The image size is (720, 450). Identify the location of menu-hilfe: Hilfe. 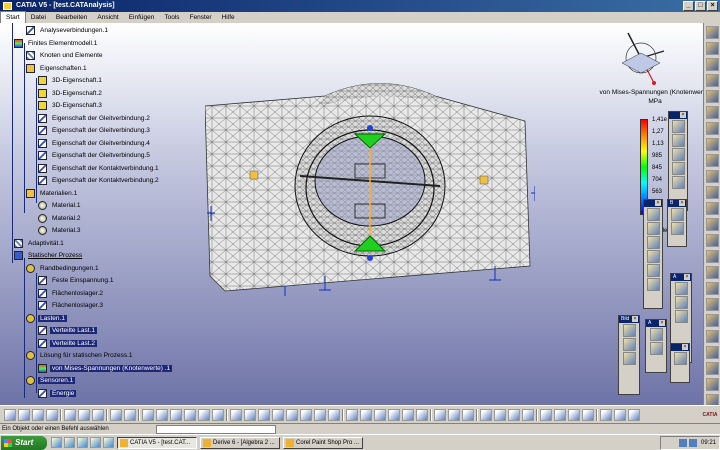
(228, 17).